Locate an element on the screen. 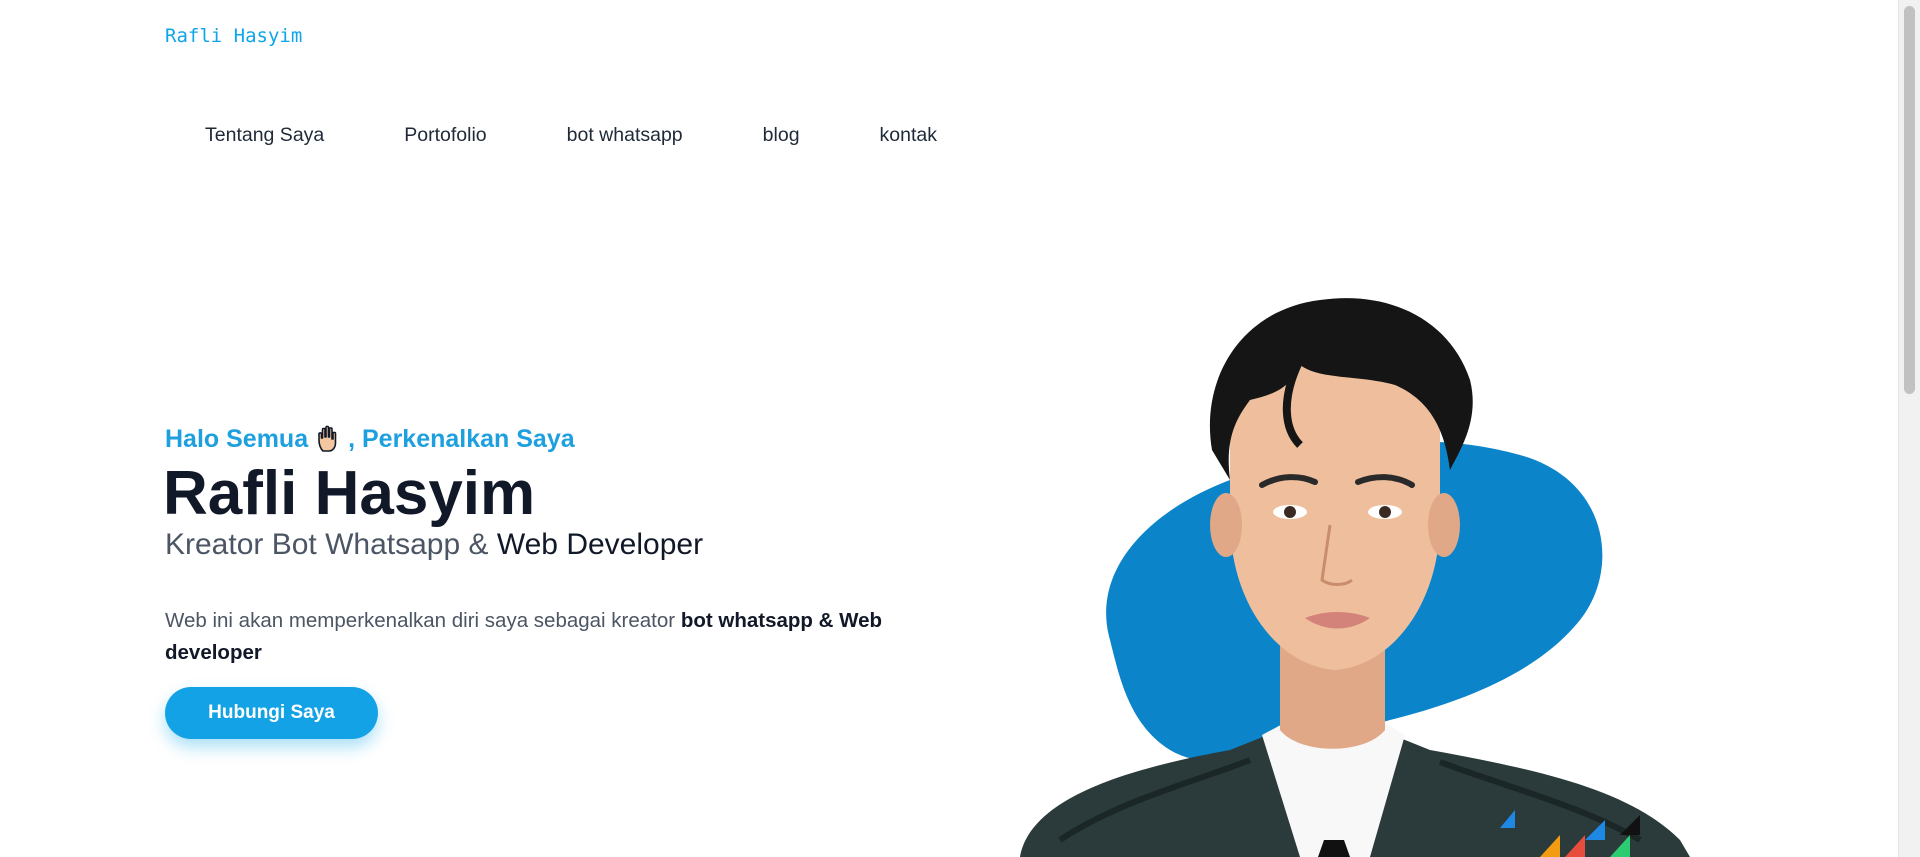 Image resolution: width=1920 pixels, height=857 pixels. nav-item-portofolio: Portofolio is located at coordinates (445, 135).